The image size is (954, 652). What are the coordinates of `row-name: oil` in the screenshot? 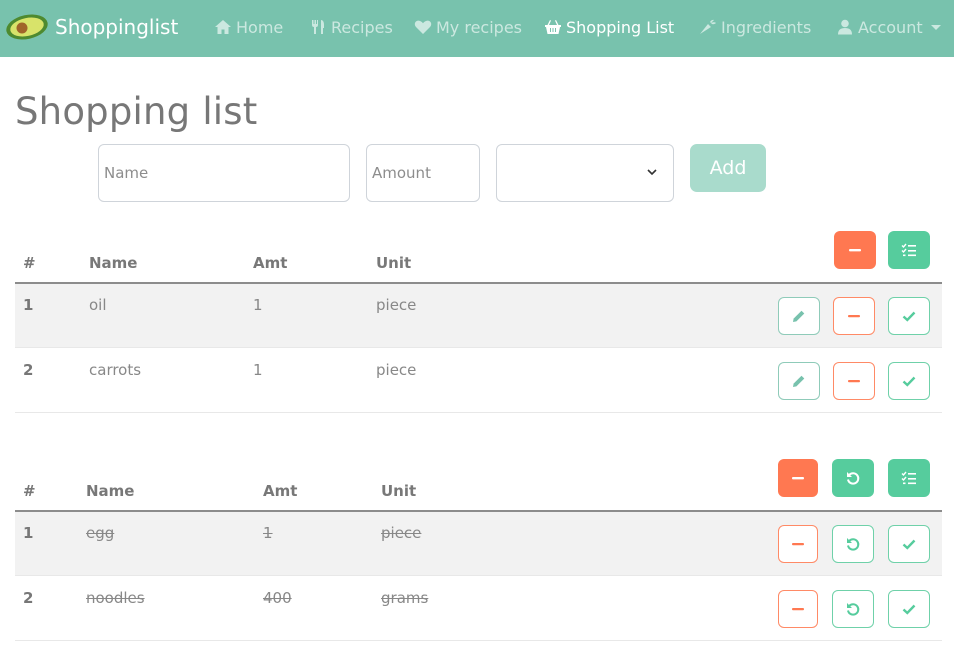 It's located at (98, 305).